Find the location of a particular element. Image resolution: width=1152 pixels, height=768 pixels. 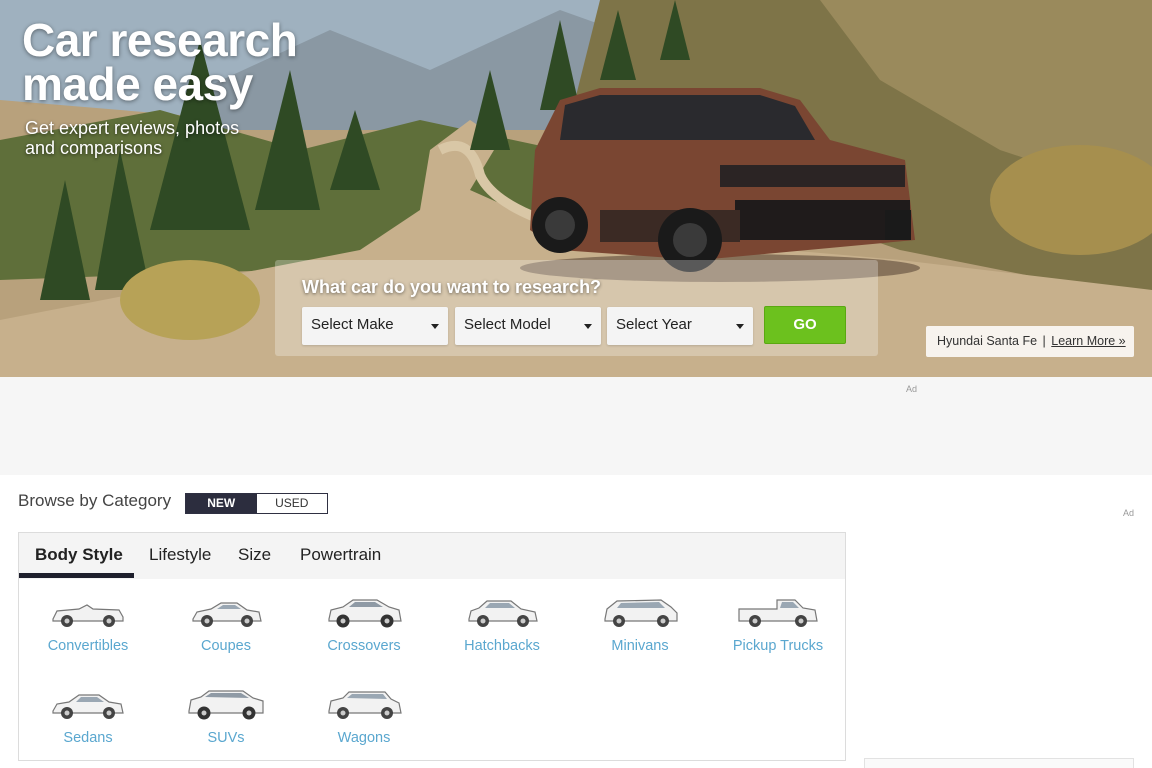

minivan-icon is located at coordinates (641, 613).